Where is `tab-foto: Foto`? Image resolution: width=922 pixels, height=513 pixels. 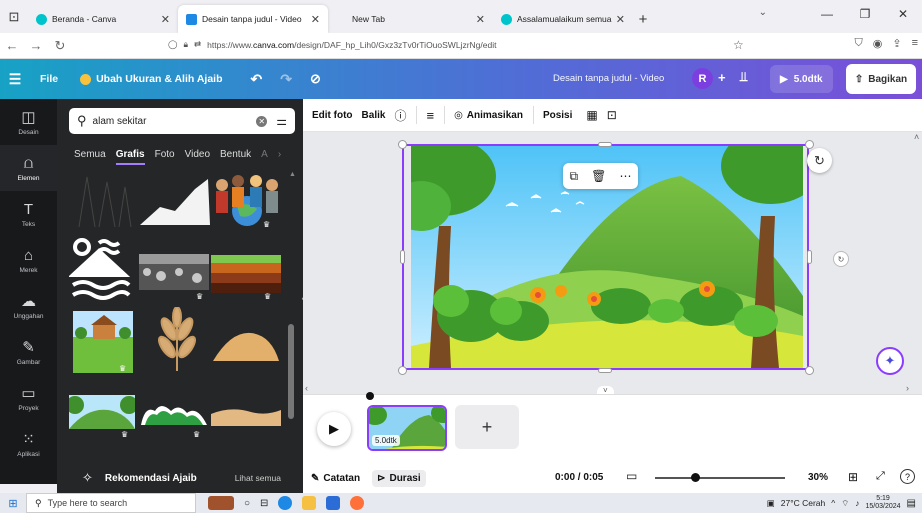 tab-foto: Foto is located at coordinates (165, 157).